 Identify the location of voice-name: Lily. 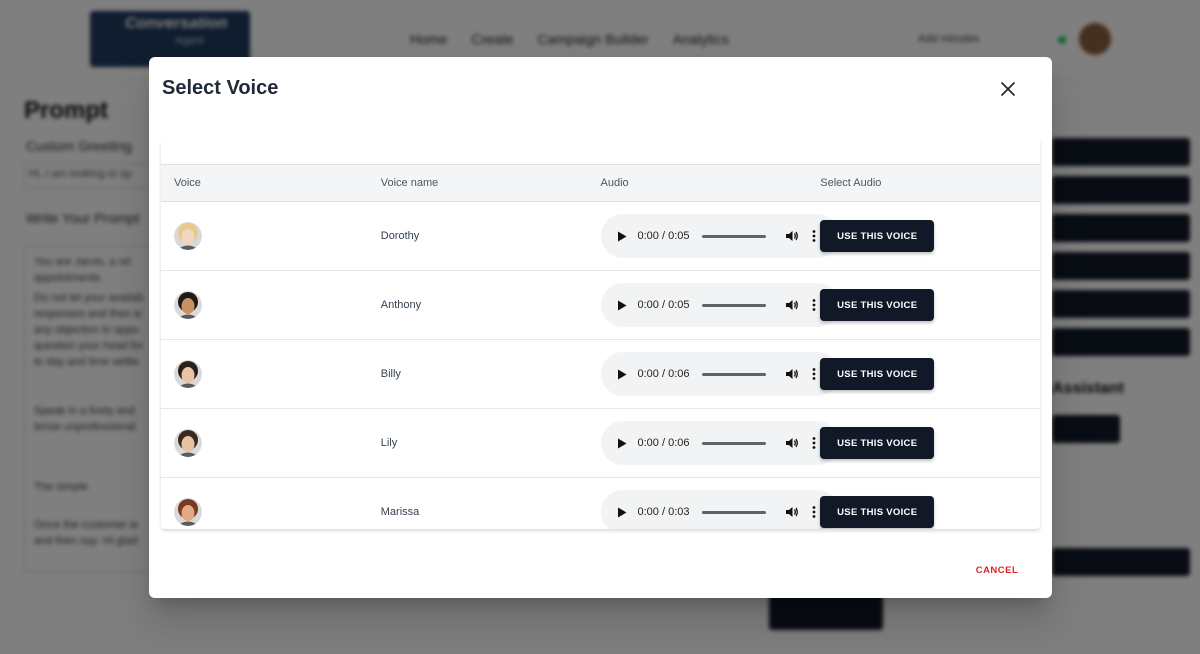
(490, 443).